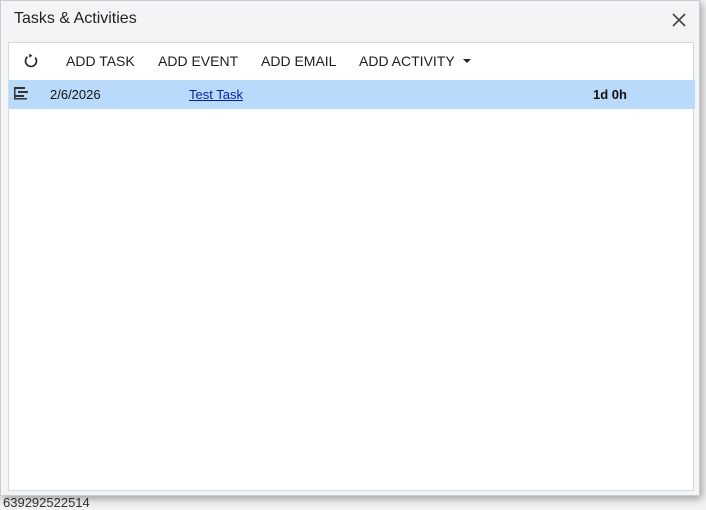 The image size is (706, 510). I want to click on add-event-button: ADD EVENT, so click(198, 61).